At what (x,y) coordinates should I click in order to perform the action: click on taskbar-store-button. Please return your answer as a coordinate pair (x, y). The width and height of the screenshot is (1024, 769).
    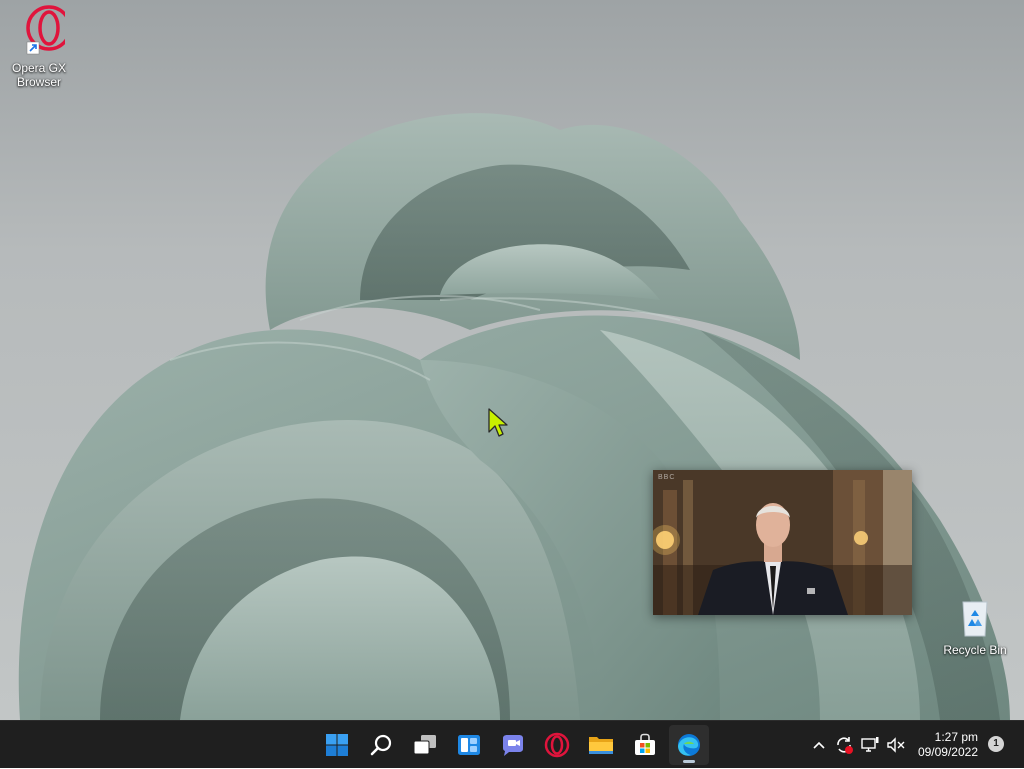
    Looking at the image, I should click on (645, 745).